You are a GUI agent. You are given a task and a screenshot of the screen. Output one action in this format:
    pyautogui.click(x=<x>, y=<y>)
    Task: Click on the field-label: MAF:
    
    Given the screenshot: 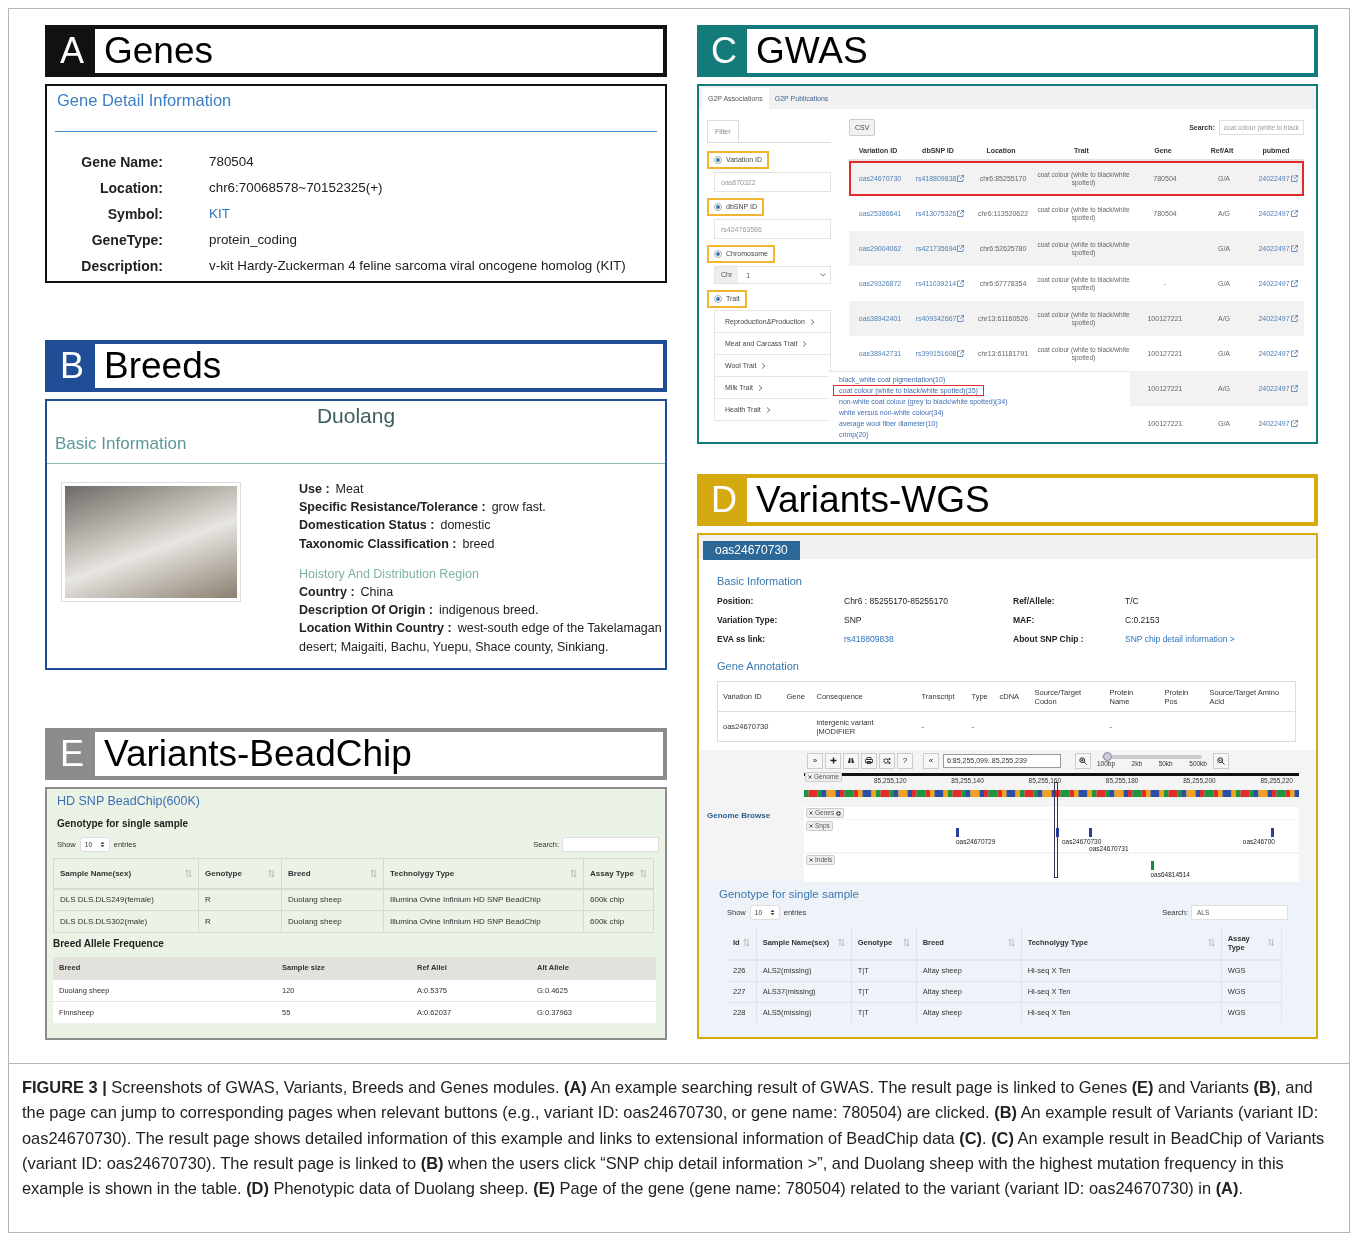 What is the action you would take?
    pyautogui.click(x=1024, y=620)
    